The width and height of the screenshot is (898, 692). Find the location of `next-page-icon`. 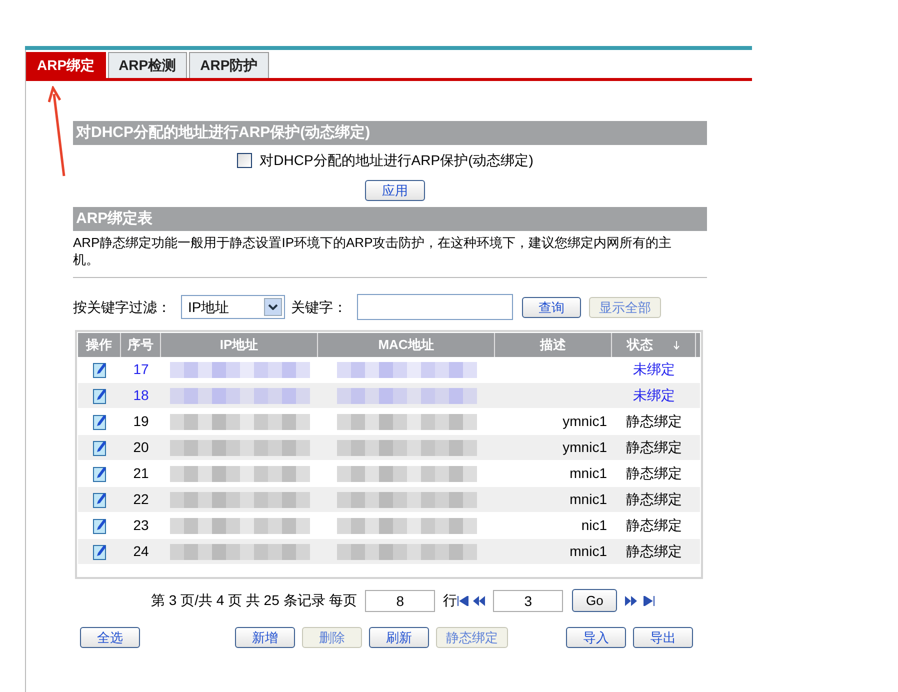

next-page-icon is located at coordinates (631, 601).